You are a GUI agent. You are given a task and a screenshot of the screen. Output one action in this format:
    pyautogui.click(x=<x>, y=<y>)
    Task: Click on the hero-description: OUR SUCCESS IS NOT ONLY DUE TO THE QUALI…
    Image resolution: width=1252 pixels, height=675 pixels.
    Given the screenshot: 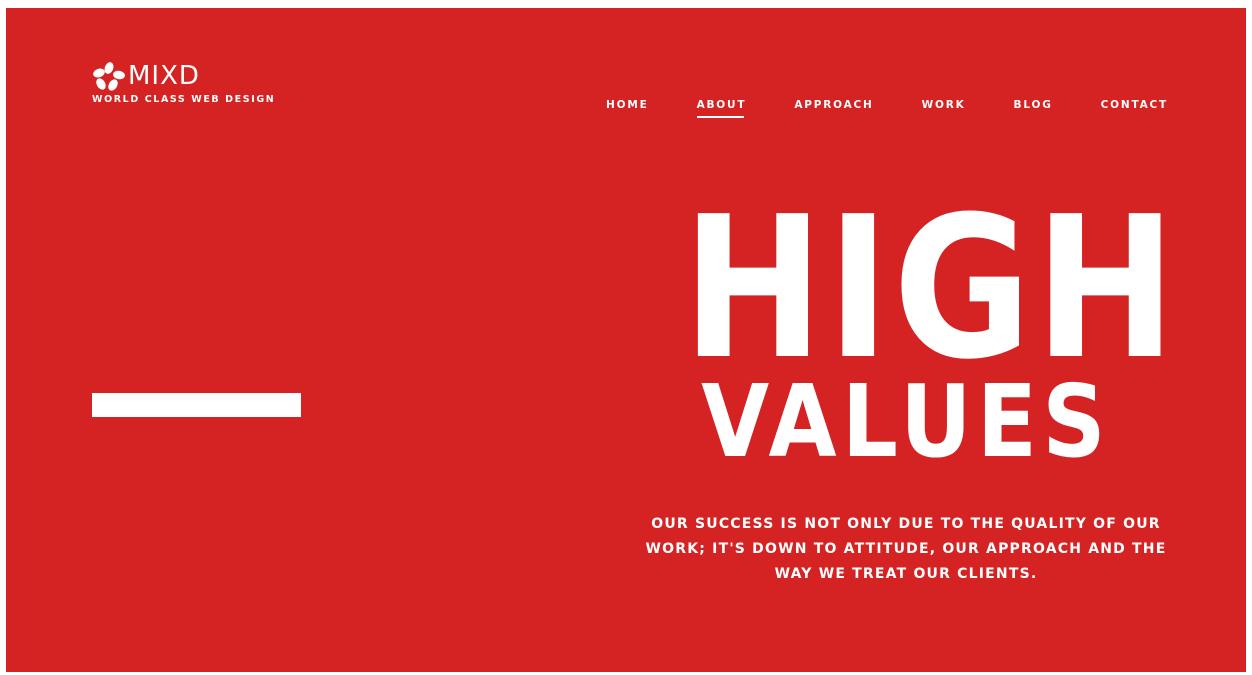 What is the action you would take?
    pyautogui.click(x=906, y=549)
    